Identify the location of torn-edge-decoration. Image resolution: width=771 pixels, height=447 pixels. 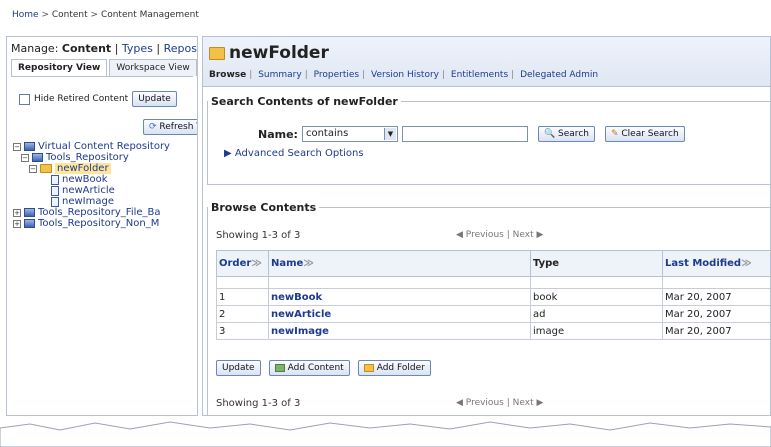
(385, 434).